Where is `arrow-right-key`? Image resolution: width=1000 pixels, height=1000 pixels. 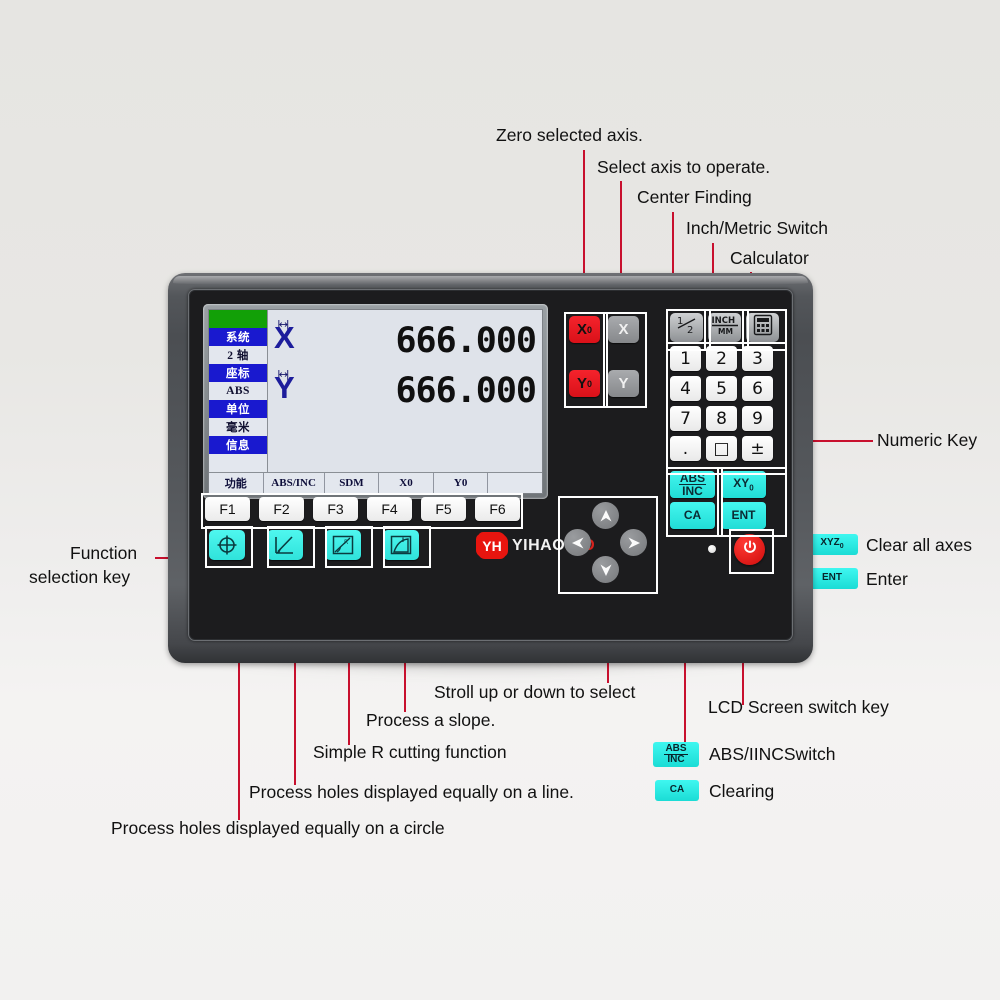 arrow-right-key is located at coordinates (633, 542).